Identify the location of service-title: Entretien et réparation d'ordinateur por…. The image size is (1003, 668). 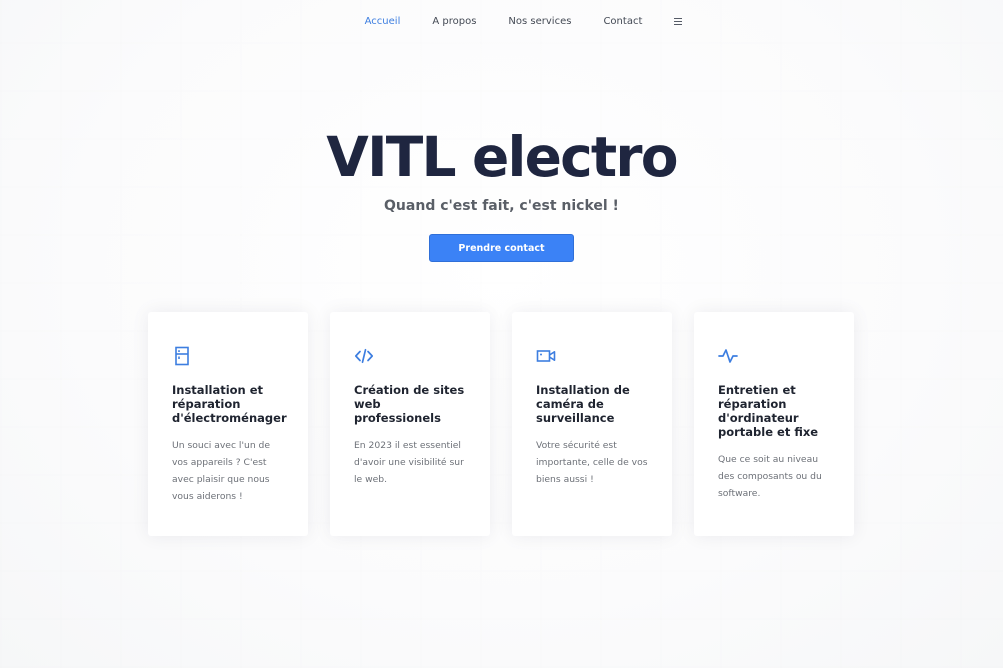
(768, 411).